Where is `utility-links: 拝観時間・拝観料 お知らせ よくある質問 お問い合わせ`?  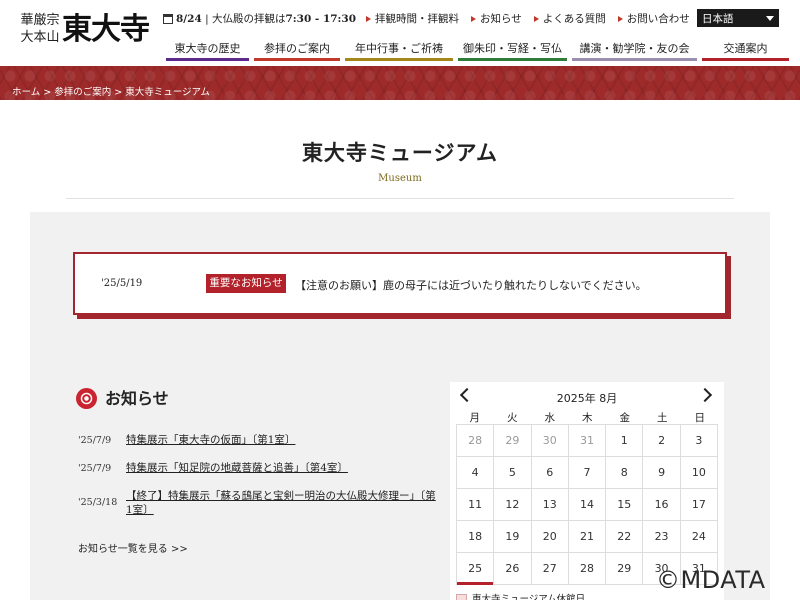 utility-links: 拝観時間・拝観料 お知らせ よくある質問 お問い合わせ is located at coordinates (528, 19).